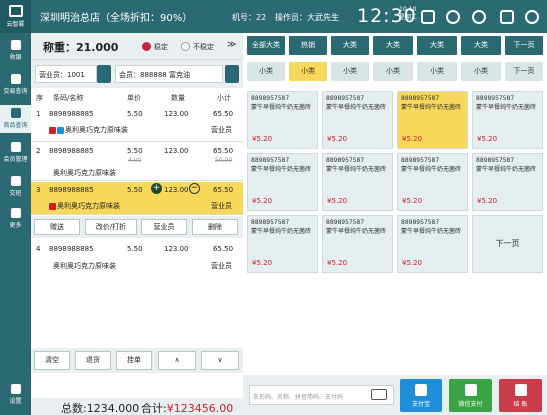  I want to click on row-code: 8898988885, so click(71, 249).